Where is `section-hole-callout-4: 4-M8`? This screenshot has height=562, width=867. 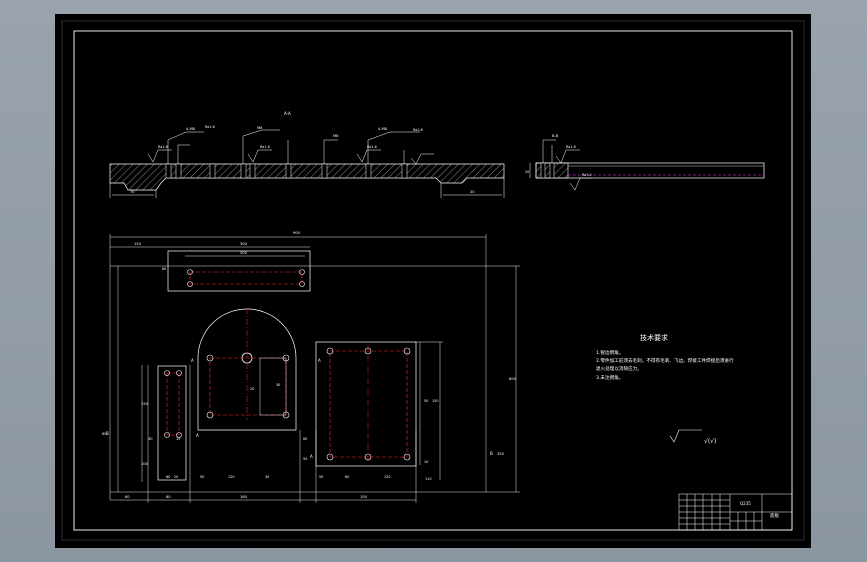
section-hole-callout-4: 4-M8 is located at coordinates (383, 129).